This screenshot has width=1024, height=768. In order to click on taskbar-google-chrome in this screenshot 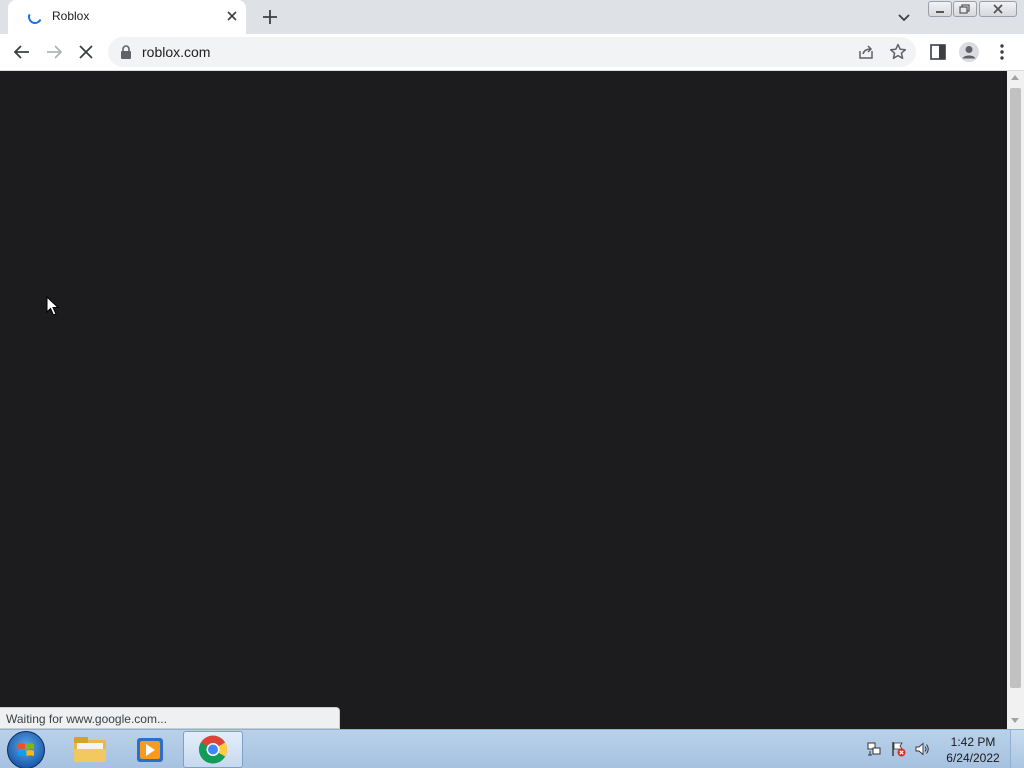, I will do `click(213, 749)`.